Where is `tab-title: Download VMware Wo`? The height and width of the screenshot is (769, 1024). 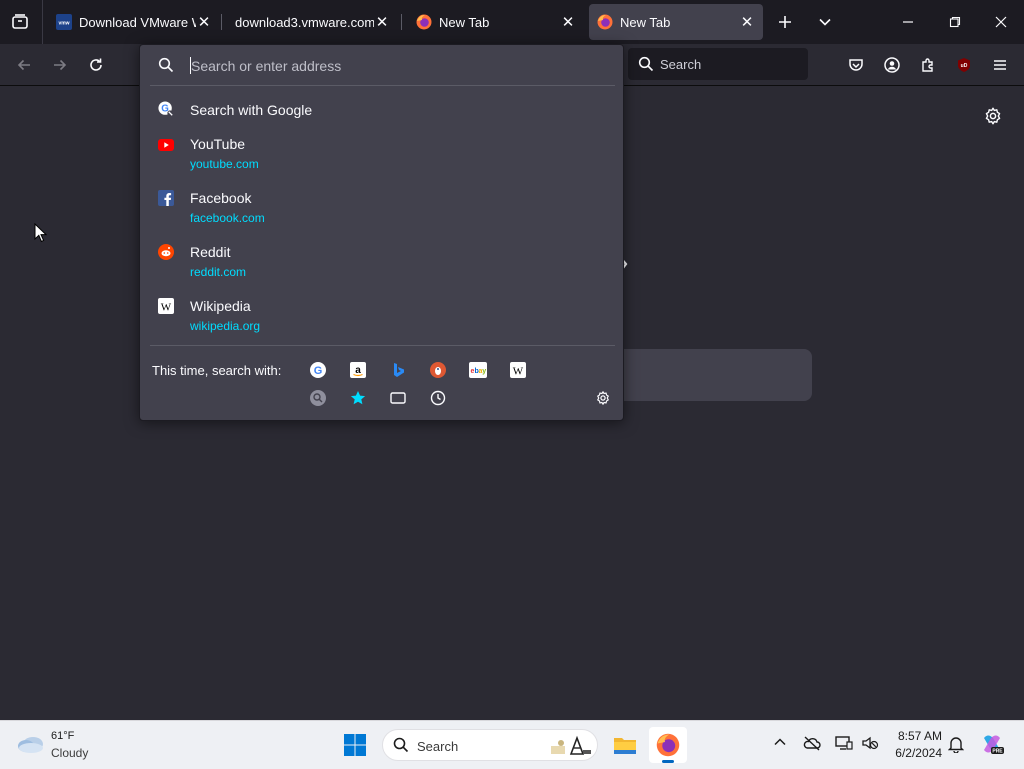 tab-title: Download VMware Wo is located at coordinates (137, 22).